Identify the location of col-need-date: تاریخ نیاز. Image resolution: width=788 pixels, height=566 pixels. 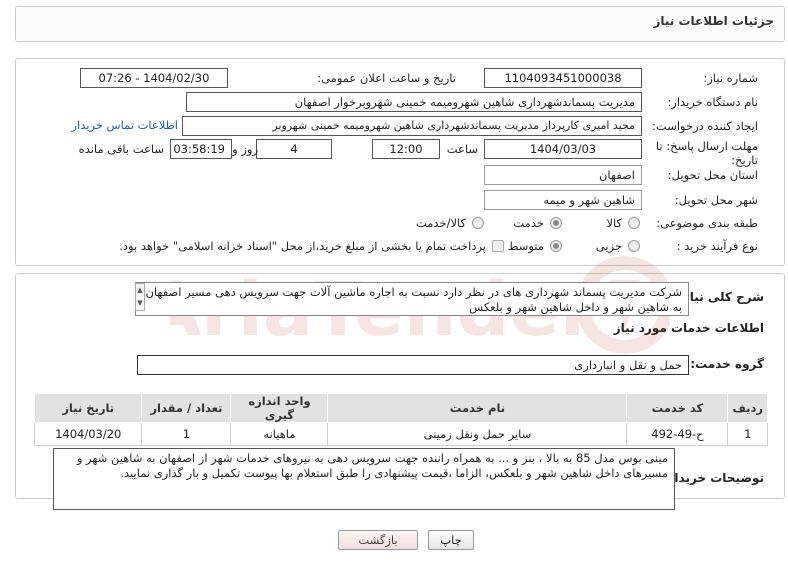
(88, 408).